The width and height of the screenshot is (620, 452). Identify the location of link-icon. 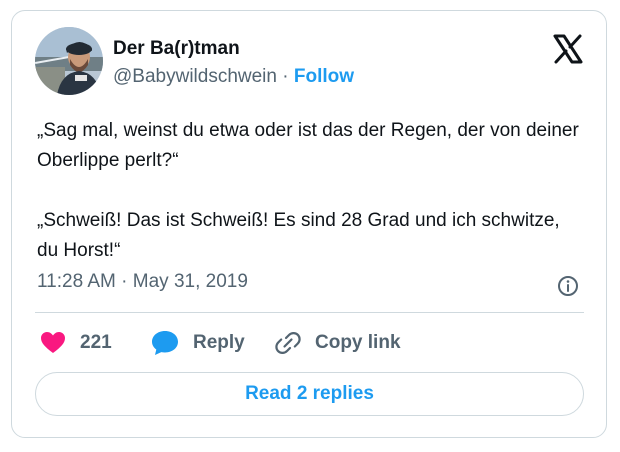
(288, 343).